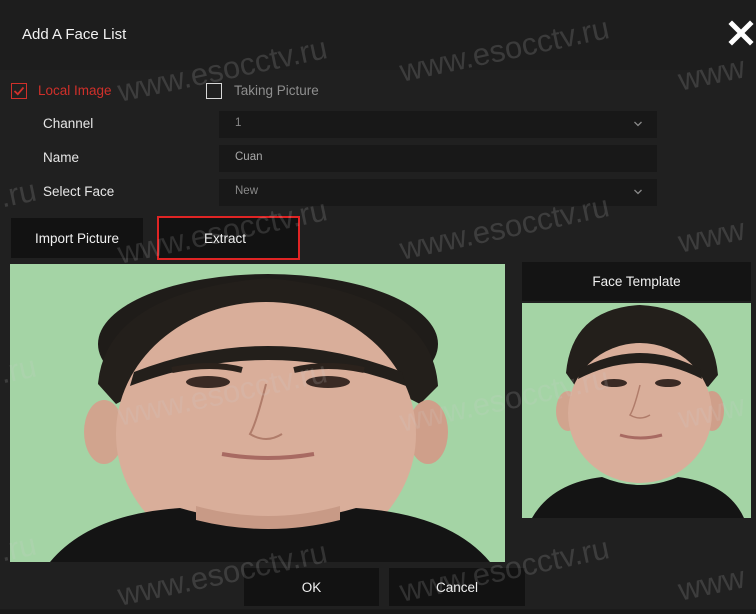 The height and width of the screenshot is (614, 756). What do you see at coordinates (247, 191) in the screenshot?
I see `select-face-value: New` at bounding box center [247, 191].